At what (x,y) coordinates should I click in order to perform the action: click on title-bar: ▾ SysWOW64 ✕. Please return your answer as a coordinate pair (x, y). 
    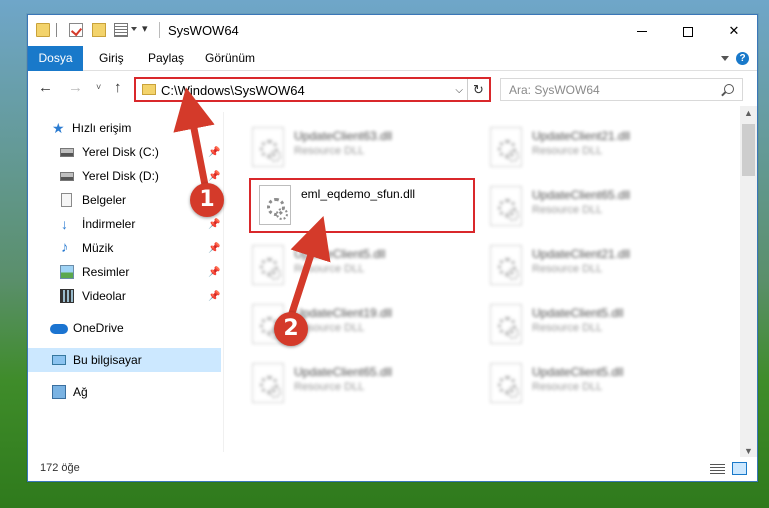
    Looking at the image, I should click on (392, 30).